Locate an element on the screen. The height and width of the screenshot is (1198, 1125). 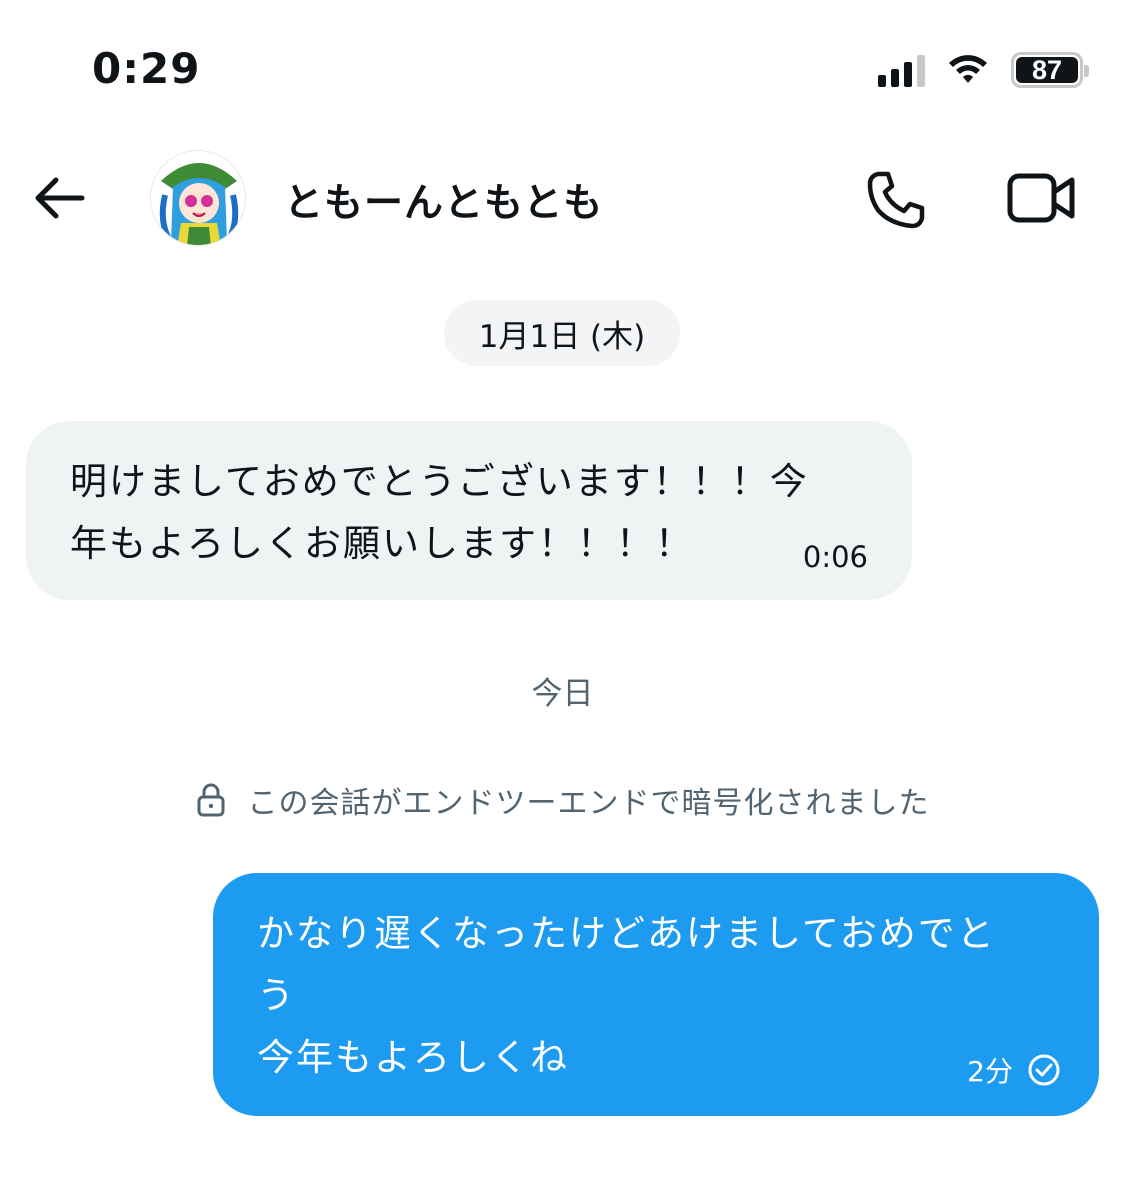
today-divider: 今日 is located at coordinates (562, 694).